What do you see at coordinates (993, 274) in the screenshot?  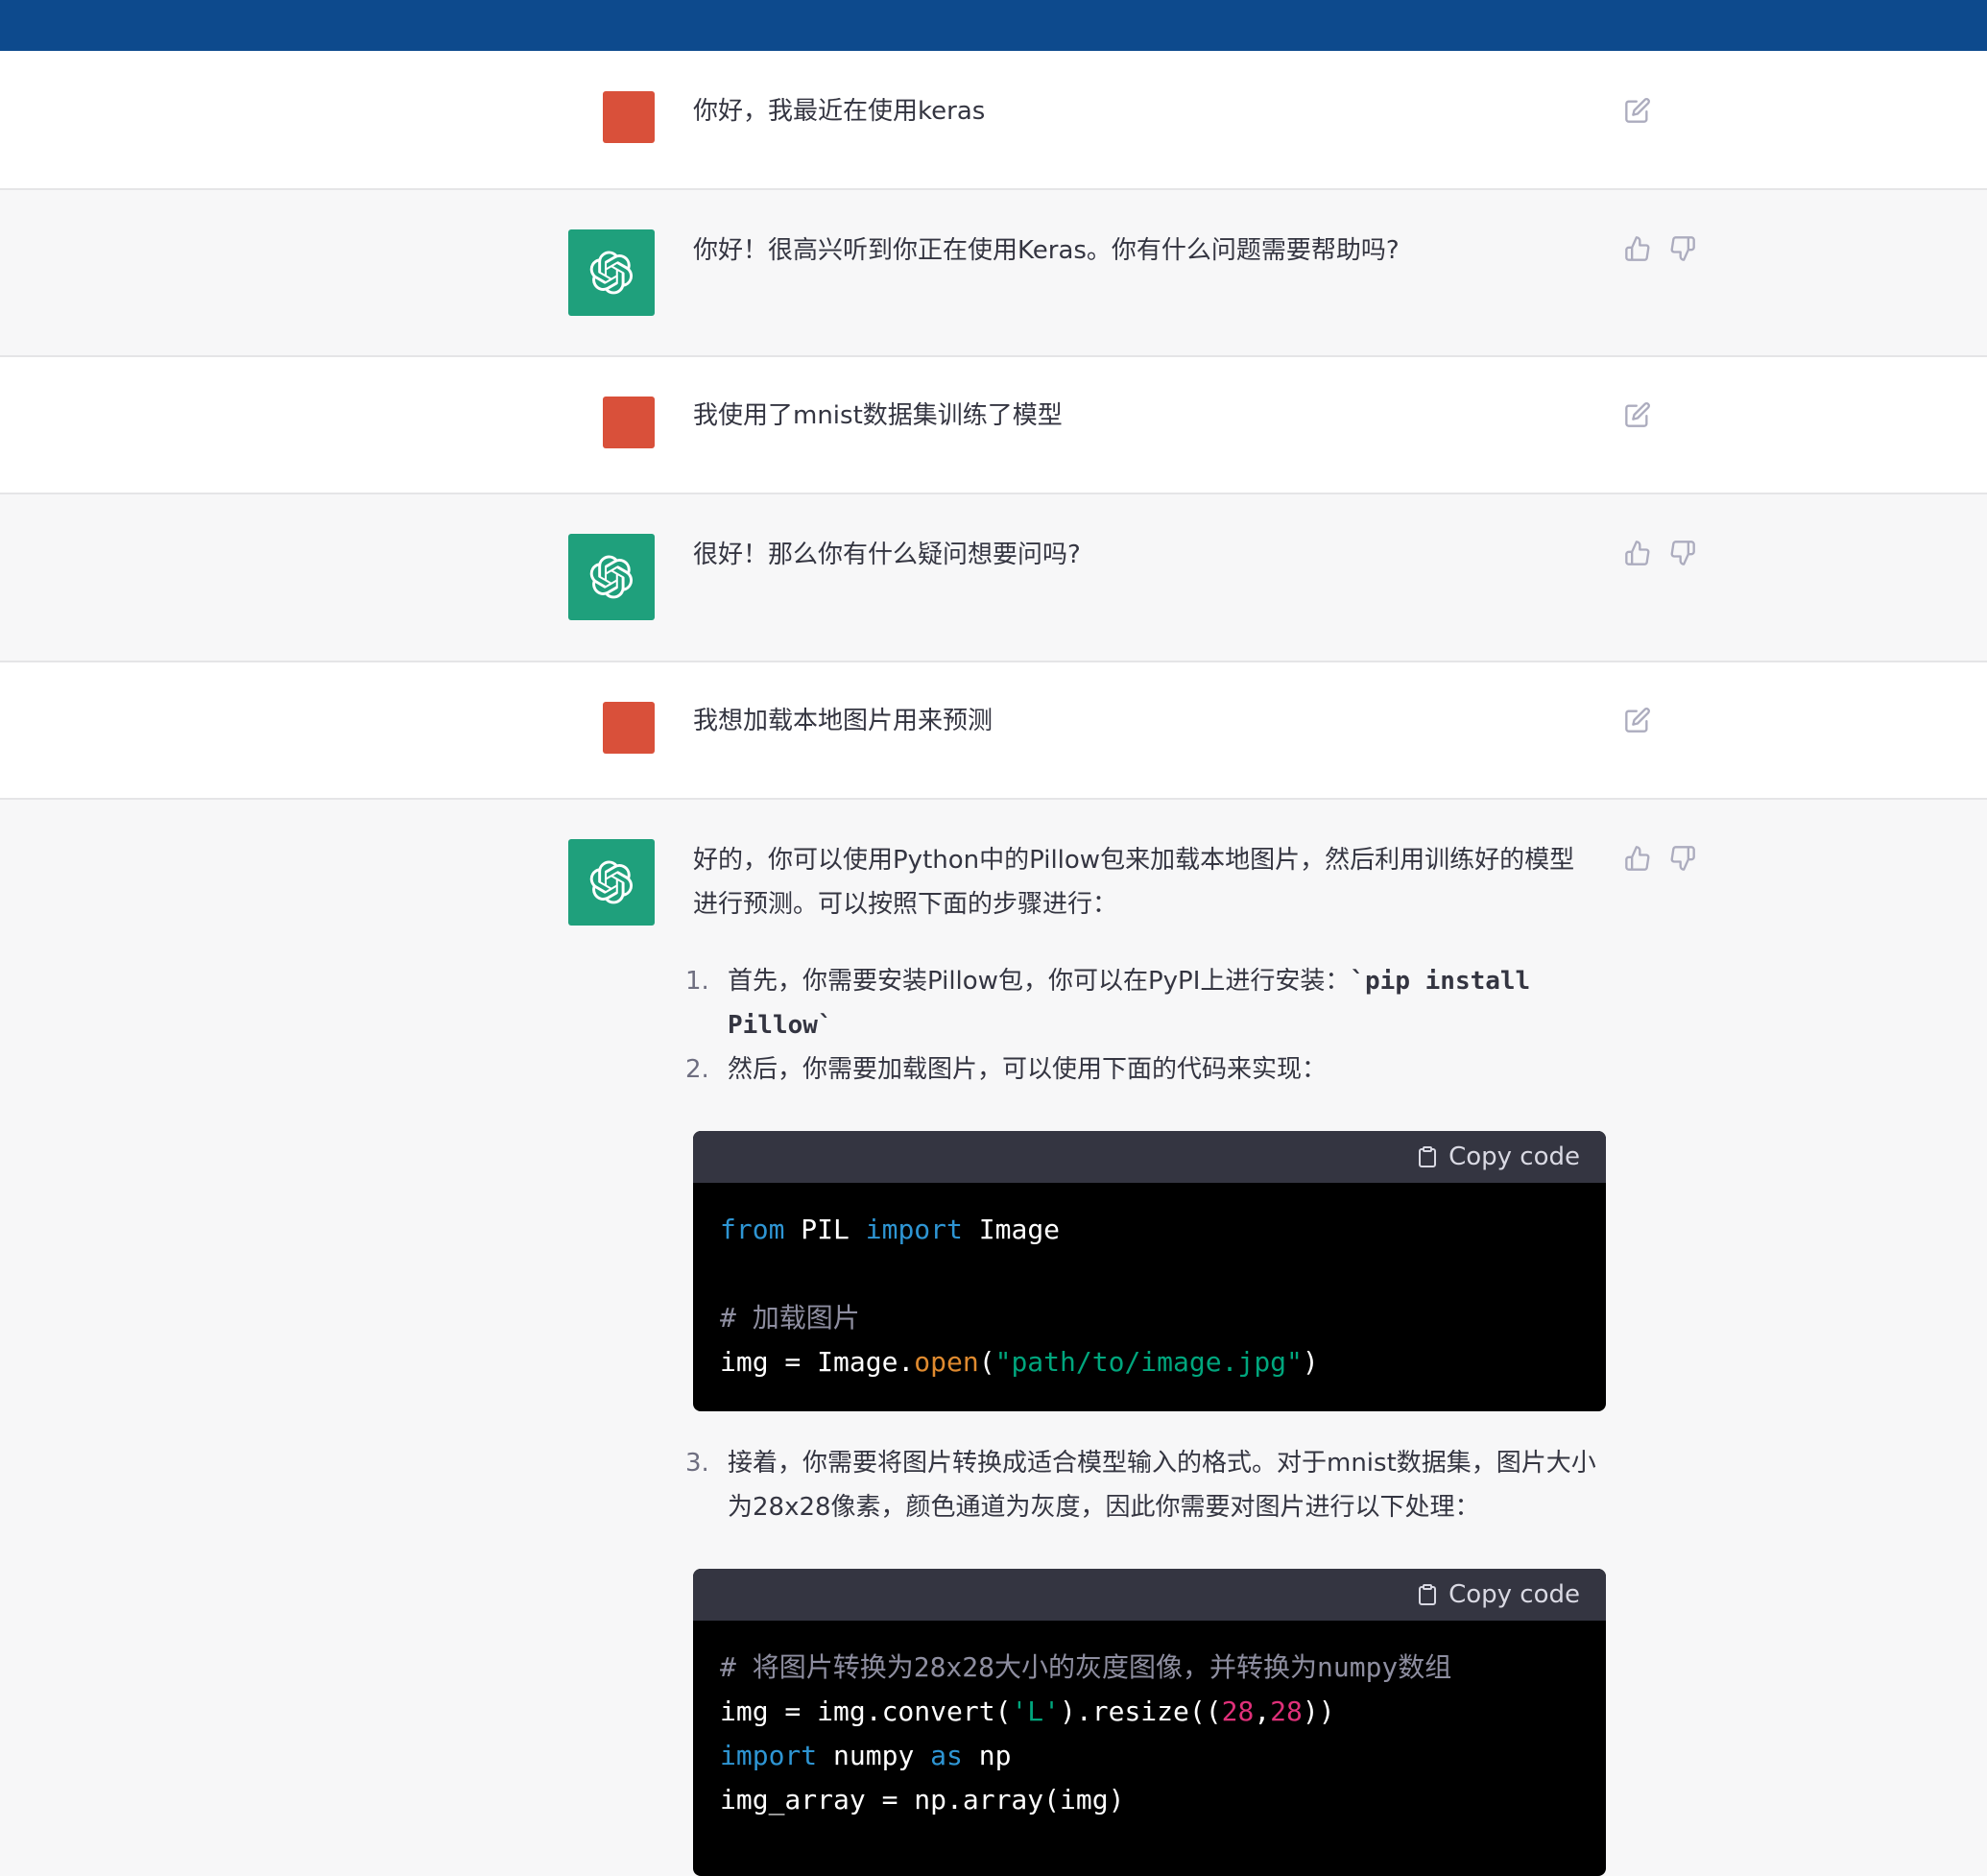 I see `assistant-message: 你好！很高兴听到你正在使用Keras。你有什么问题需要帮助吗?` at bounding box center [993, 274].